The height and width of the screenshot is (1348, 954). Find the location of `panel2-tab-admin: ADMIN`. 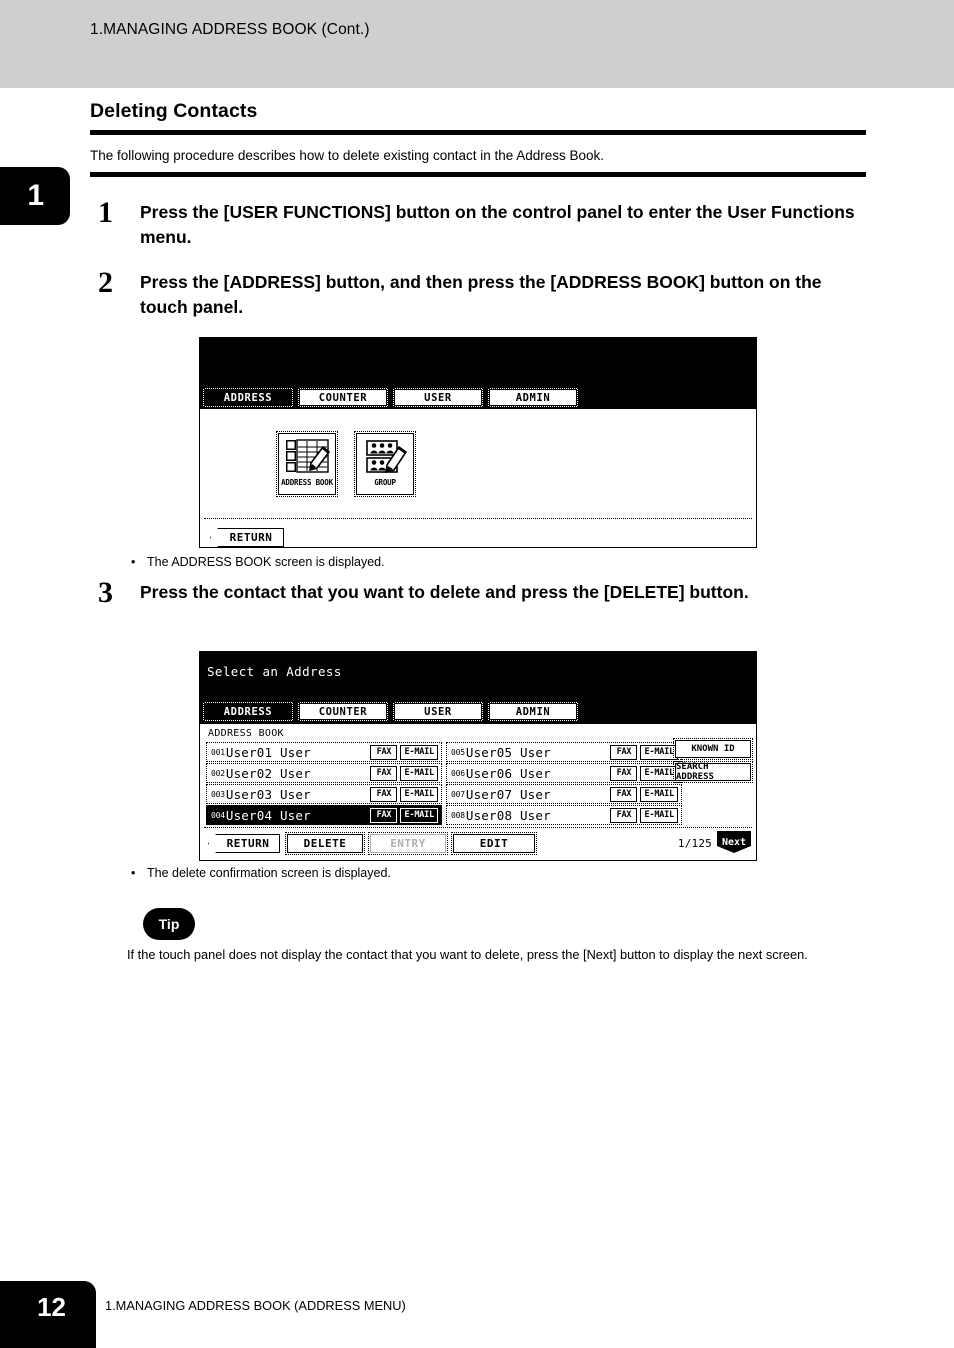

panel2-tab-admin: ADMIN is located at coordinates (533, 711).